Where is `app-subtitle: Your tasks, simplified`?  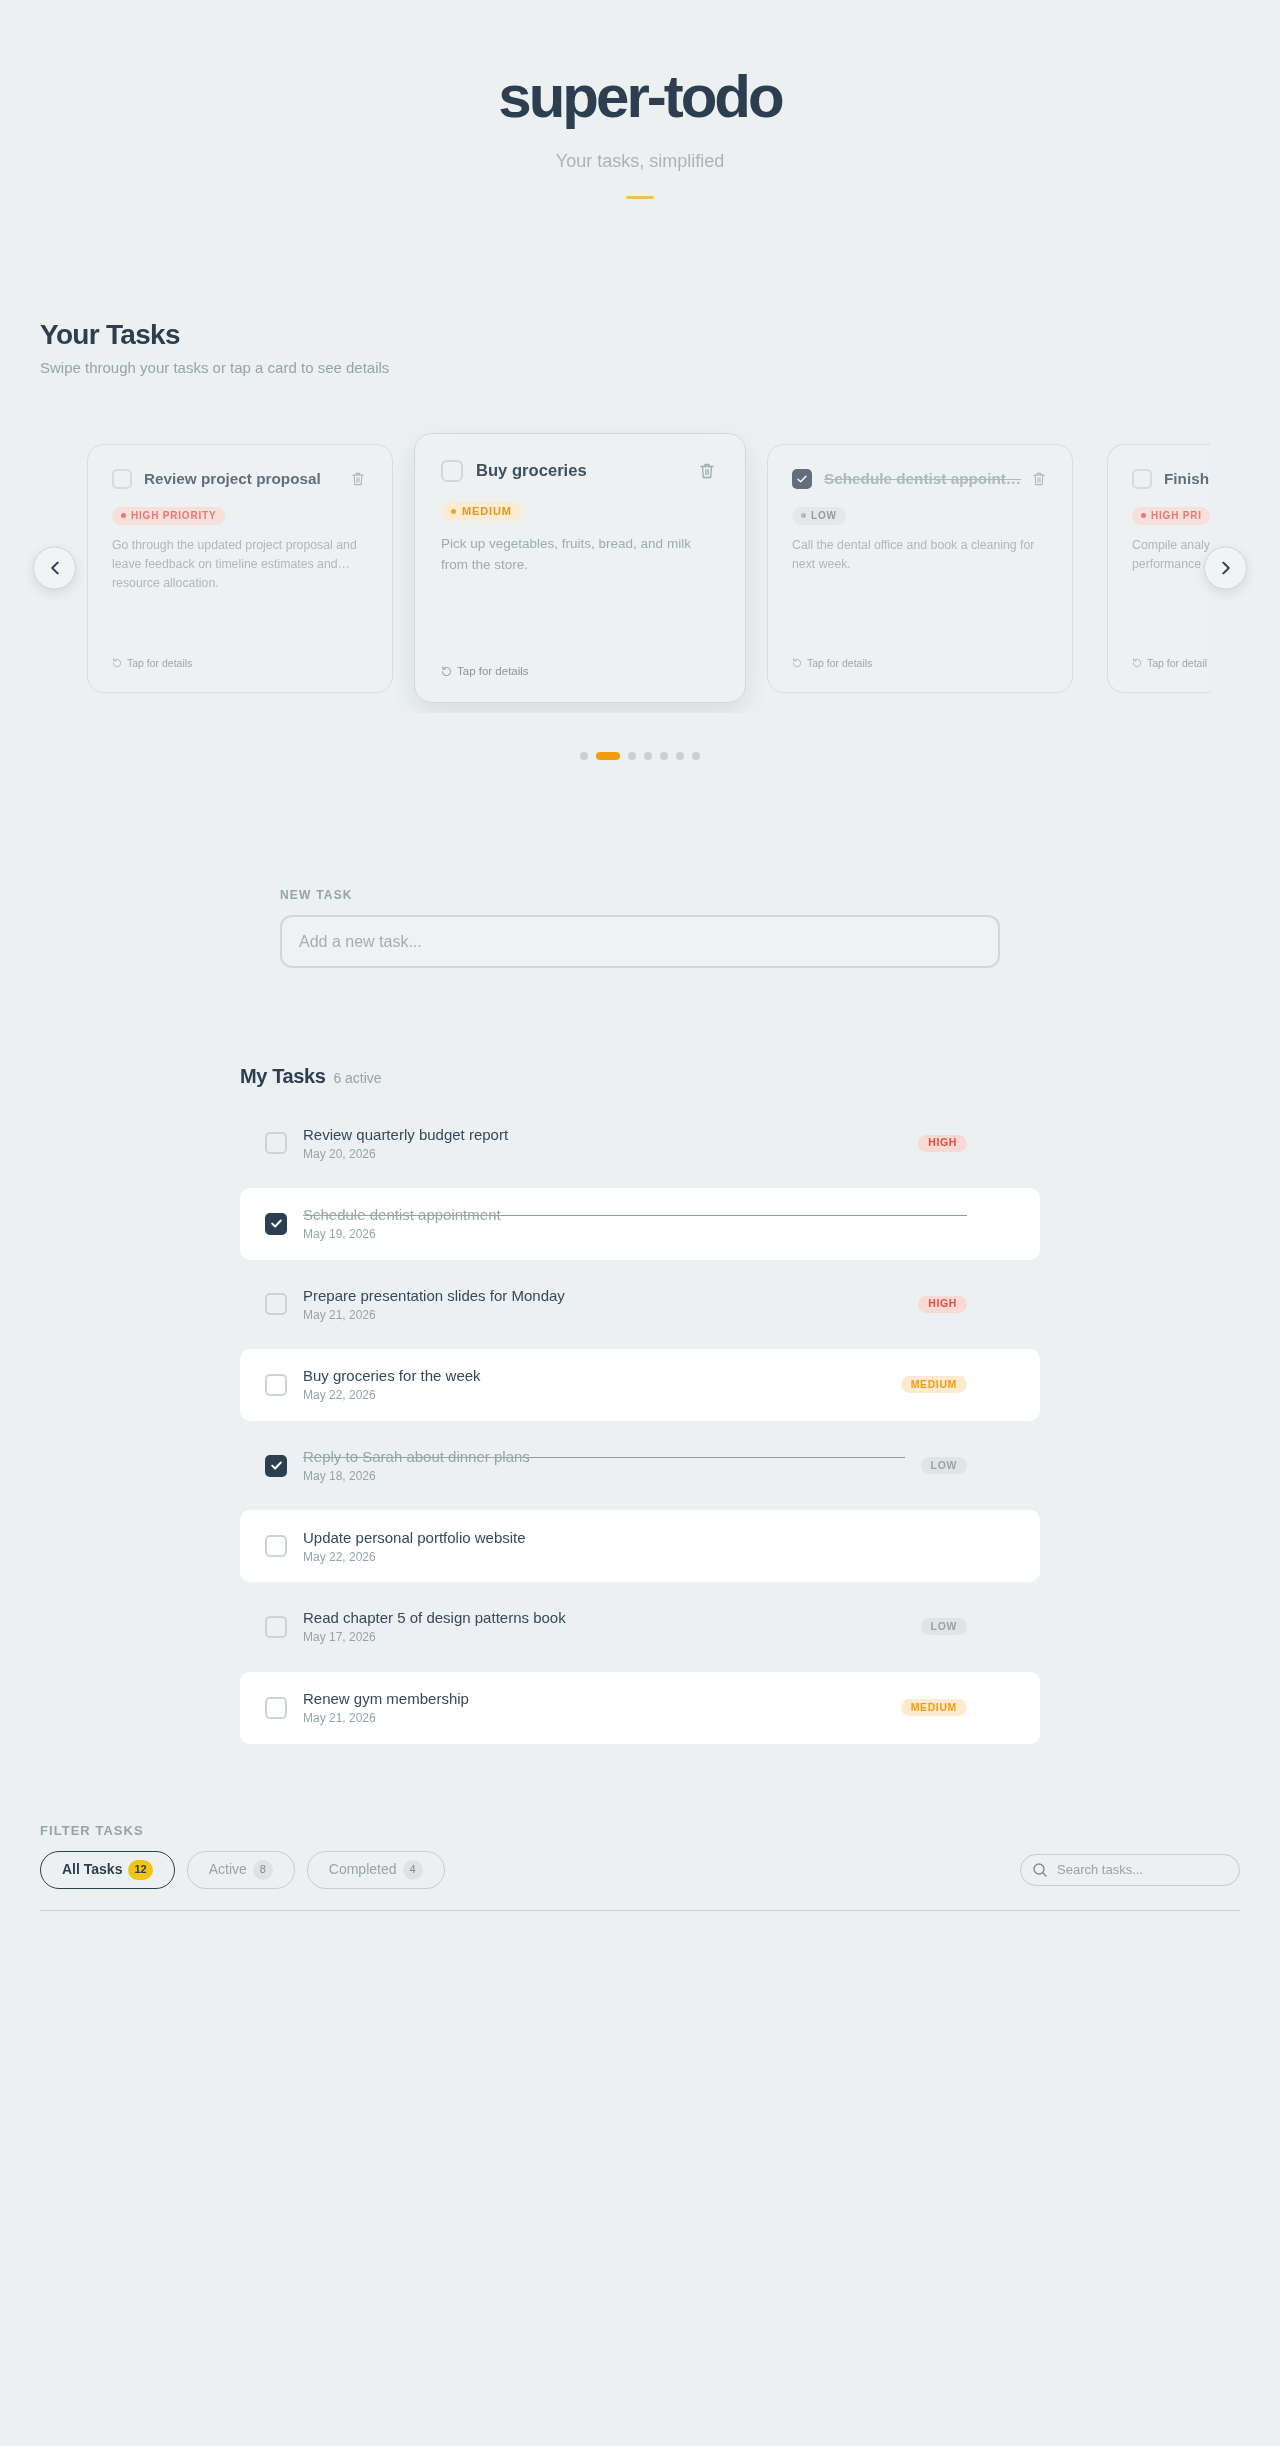 app-subtitle: Your tasks, simplified is located at coordinates (640, 161).